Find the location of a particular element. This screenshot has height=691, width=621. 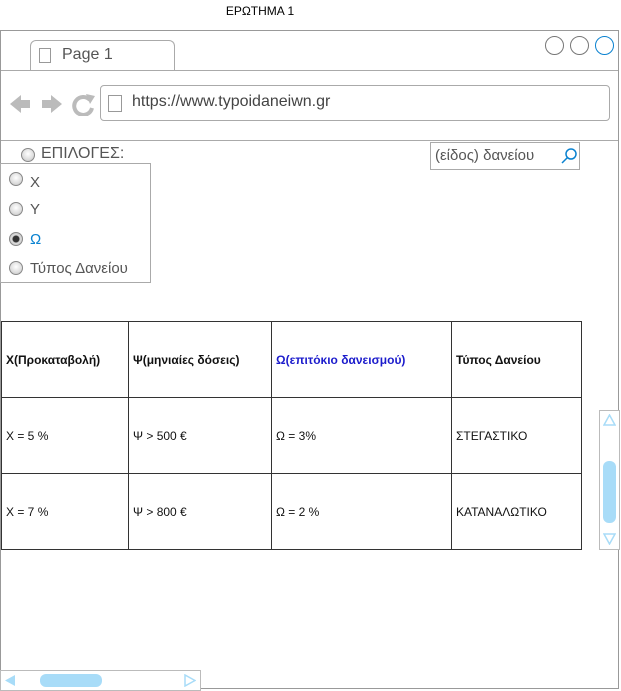

tab-label: Page 1 is located at coordinates (87, 54).